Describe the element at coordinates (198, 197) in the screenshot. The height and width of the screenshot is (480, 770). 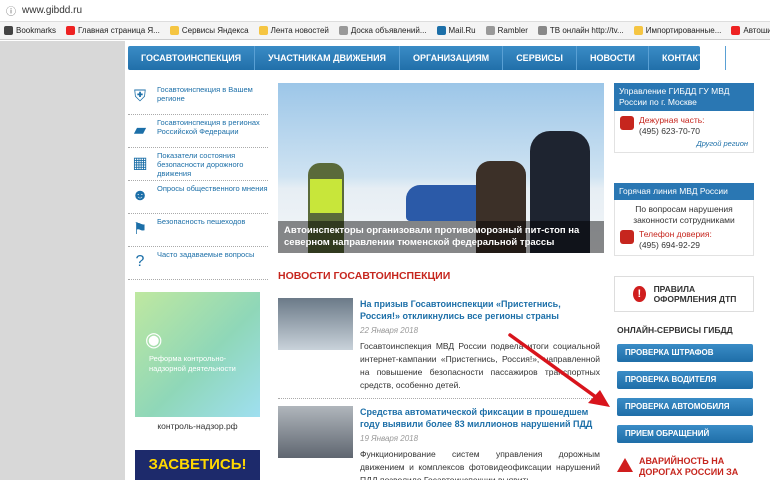
I see `sidebar-item: ☻ Опросы общественного мнения` at that location.